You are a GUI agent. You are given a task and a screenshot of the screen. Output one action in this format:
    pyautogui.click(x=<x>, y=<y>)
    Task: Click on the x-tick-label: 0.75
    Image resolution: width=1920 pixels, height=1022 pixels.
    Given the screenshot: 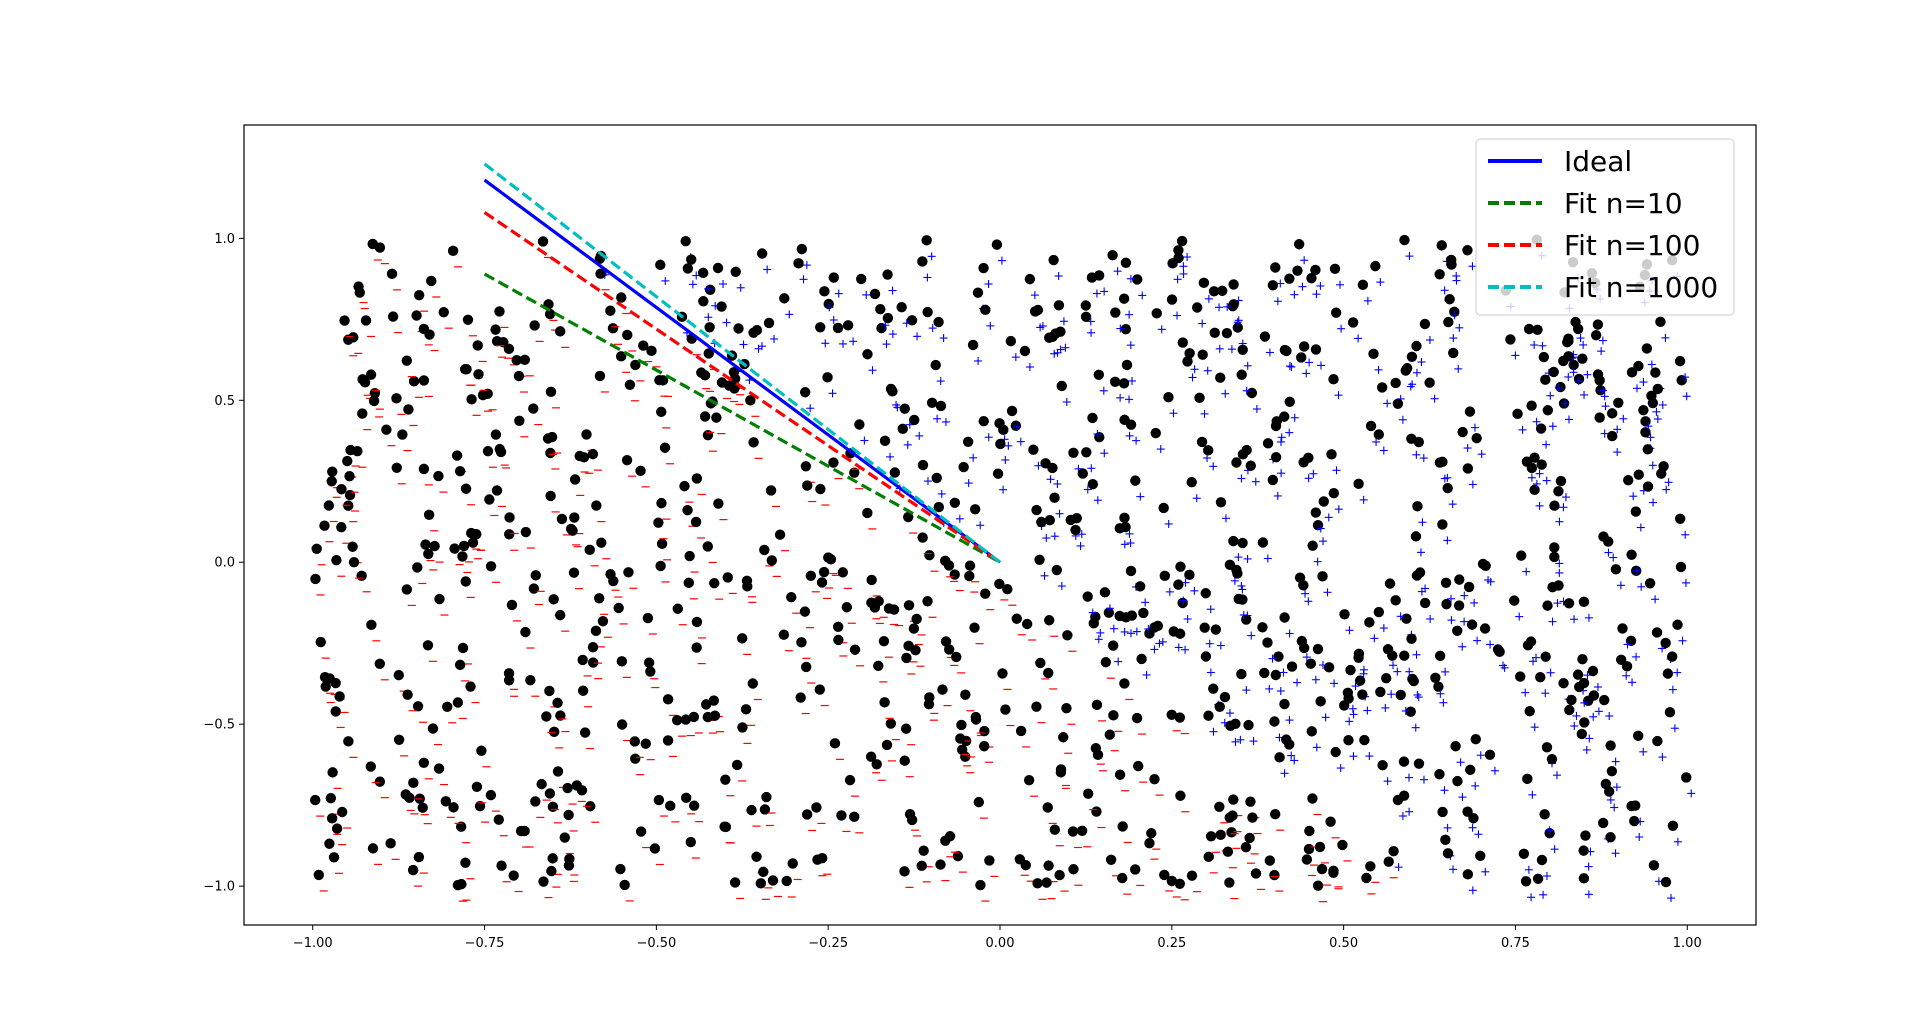 What is the action you would take?
    pyautogui.click(x=1515, y=943)
    